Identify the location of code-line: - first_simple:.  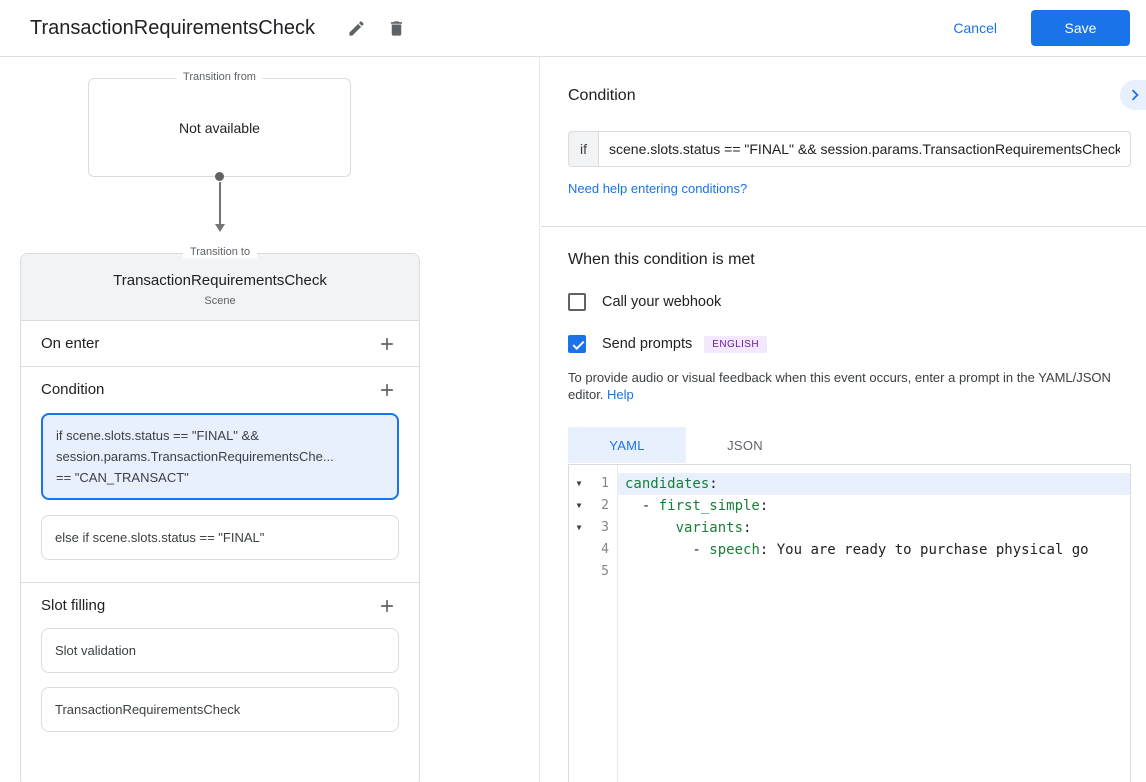
(873, 506).